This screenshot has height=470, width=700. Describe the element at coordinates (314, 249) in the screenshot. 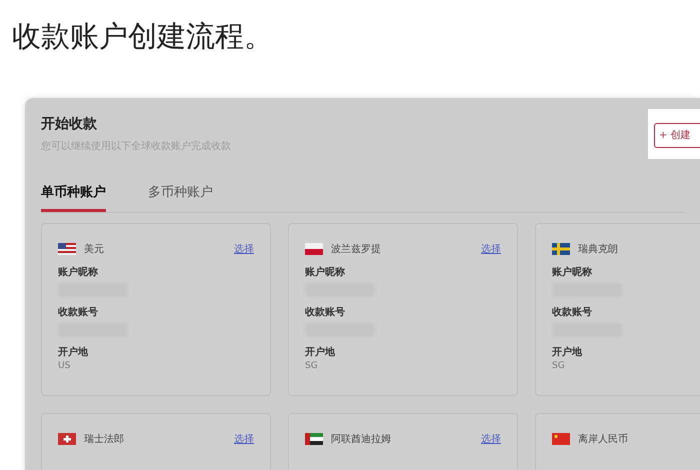

I see `poland-flag-icon` at that location.